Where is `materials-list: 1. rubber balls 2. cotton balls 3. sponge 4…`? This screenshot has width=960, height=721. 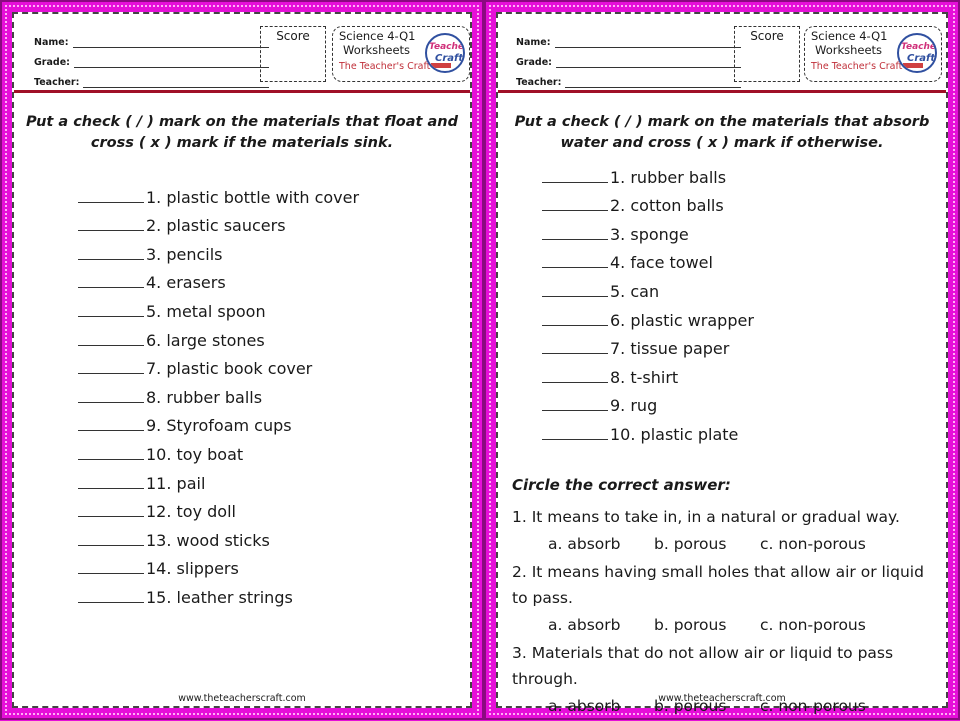 materials-list: 1. rubber balls 2. cotton balls 3. sponge 4… is located at coordinates (648, 301).